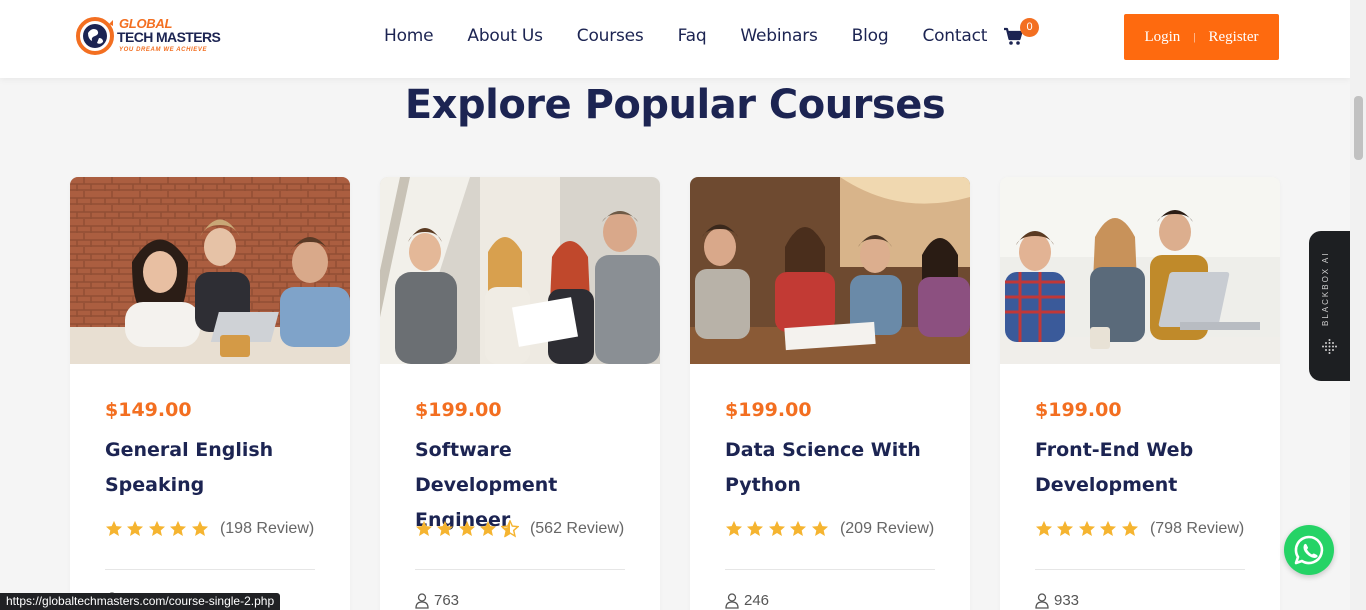  Describe the element at coordinates (519, 529) in the screenshot. I see `course-rating: (562 Review)` at that location.